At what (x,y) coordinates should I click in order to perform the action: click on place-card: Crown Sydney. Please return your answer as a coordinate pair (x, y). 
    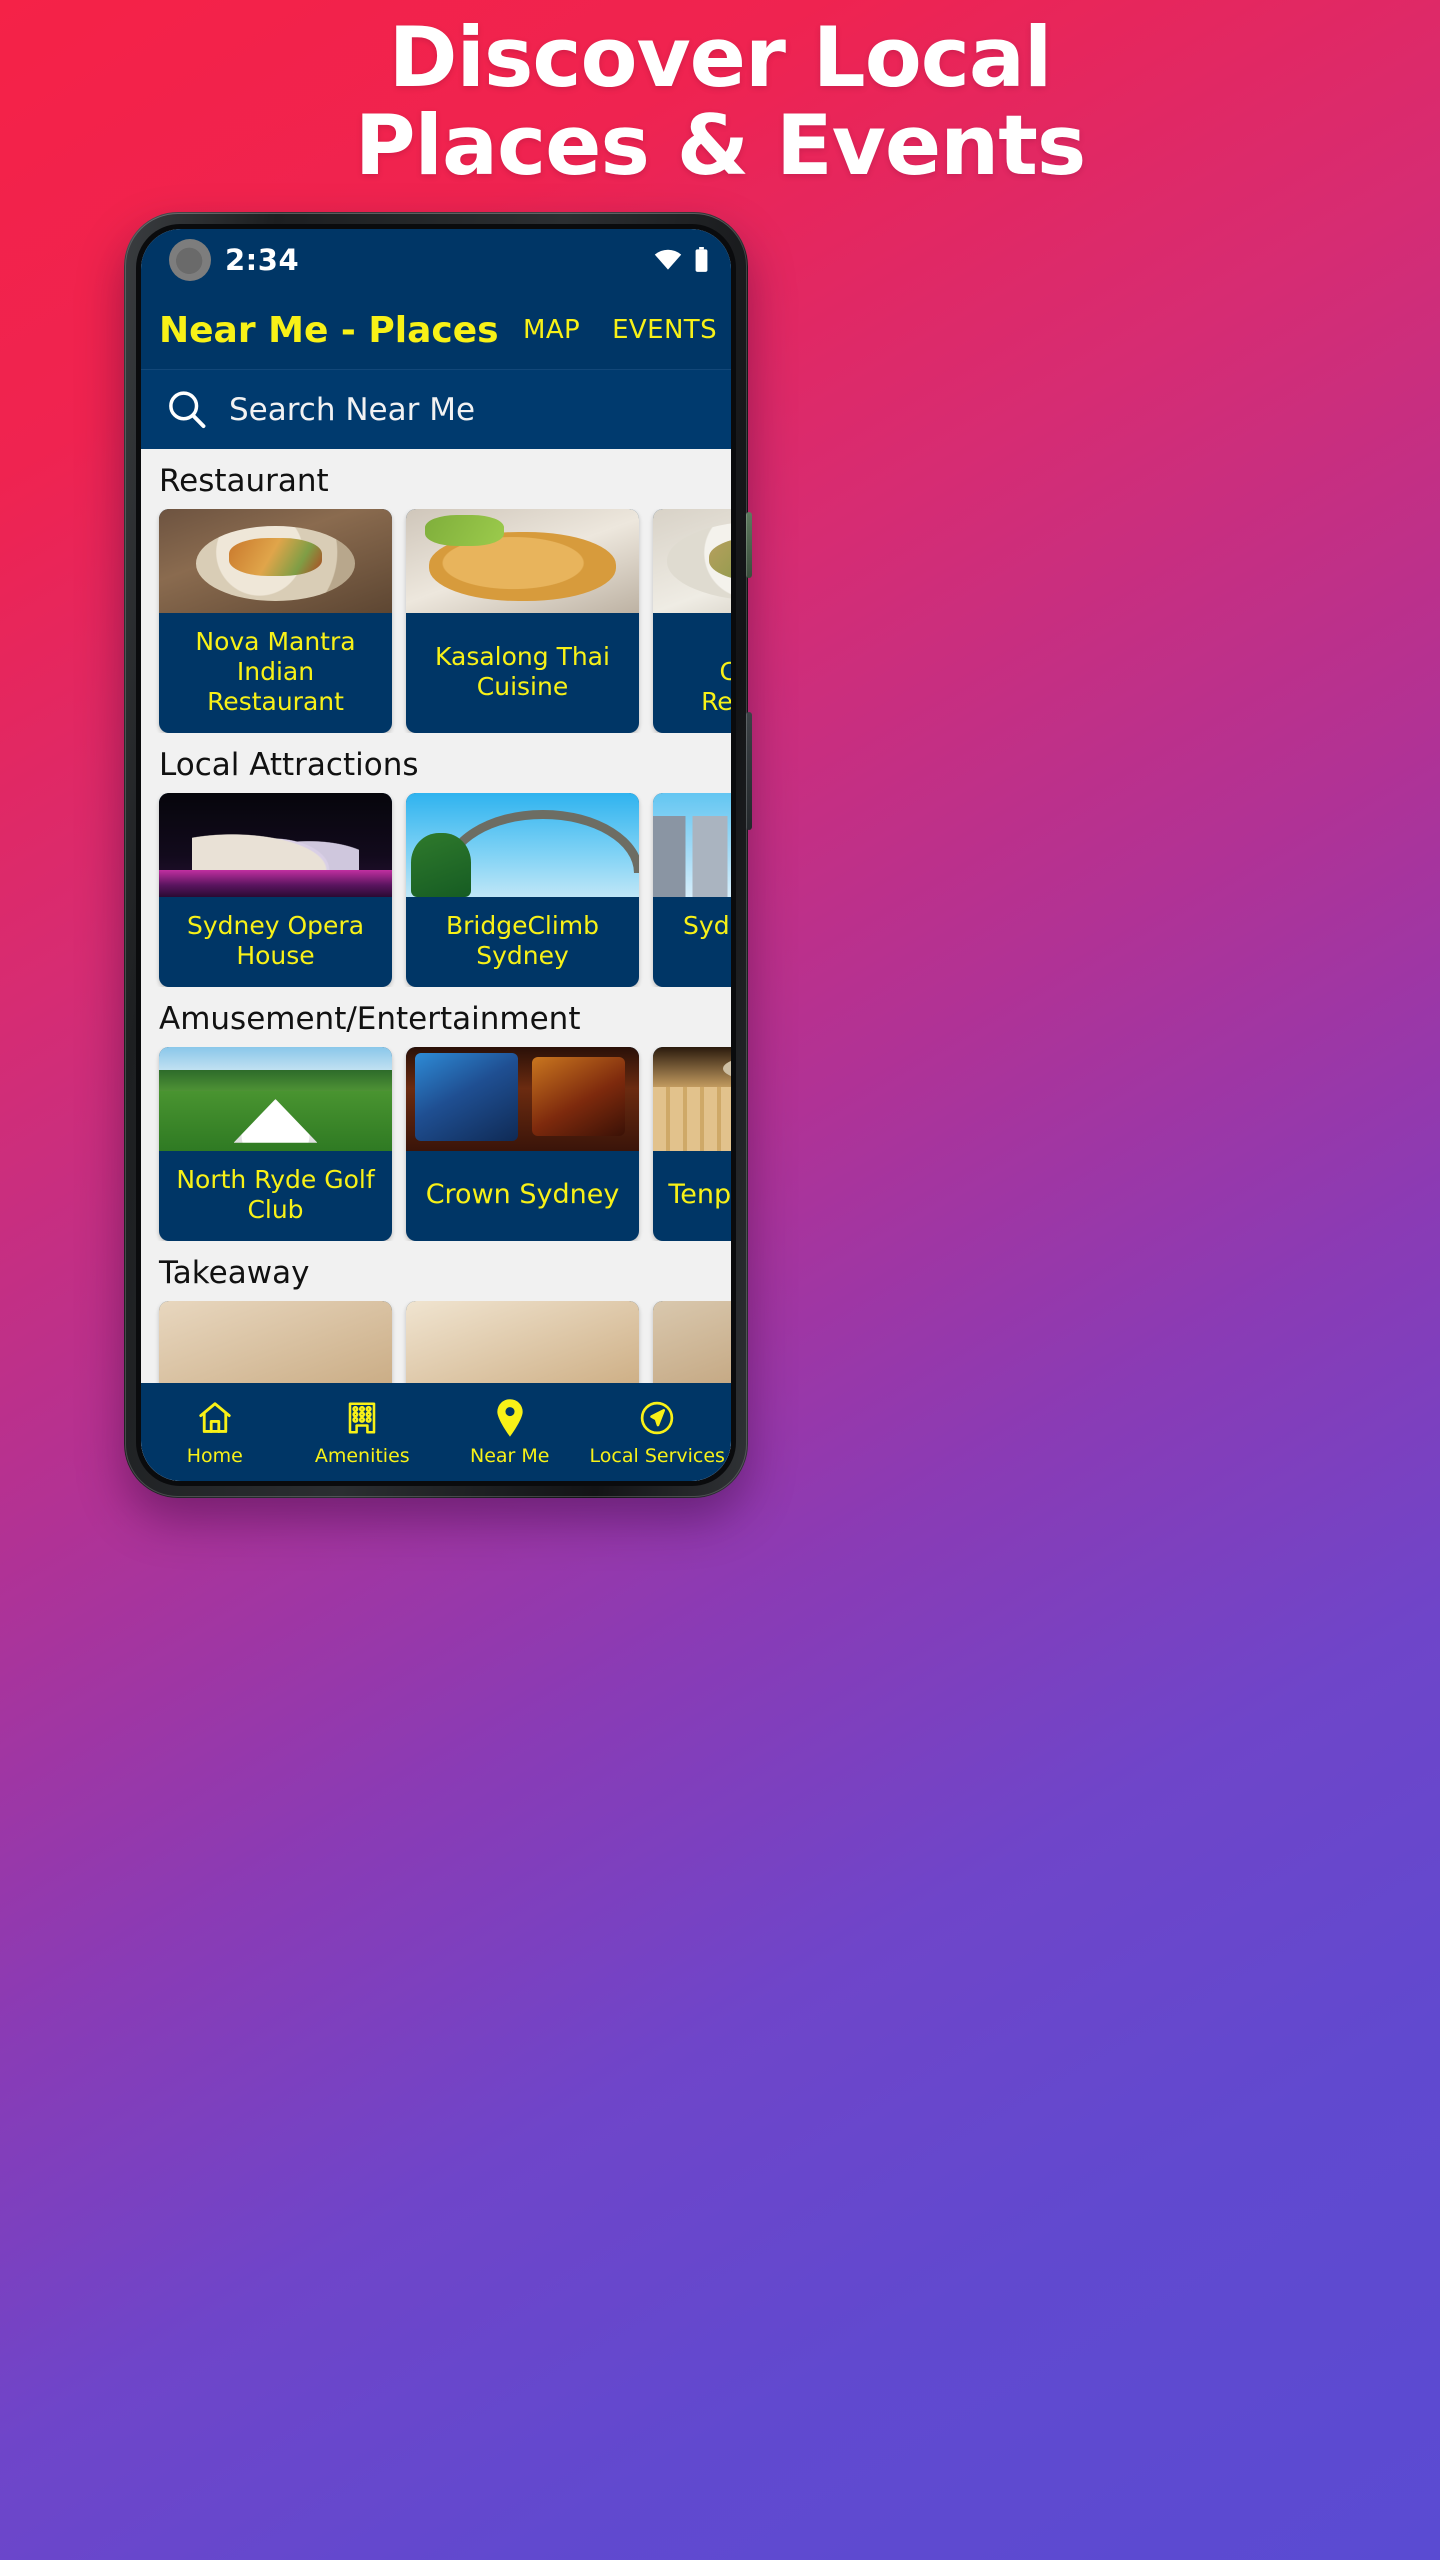
    Looking at the image, I should click on (522, 1144).